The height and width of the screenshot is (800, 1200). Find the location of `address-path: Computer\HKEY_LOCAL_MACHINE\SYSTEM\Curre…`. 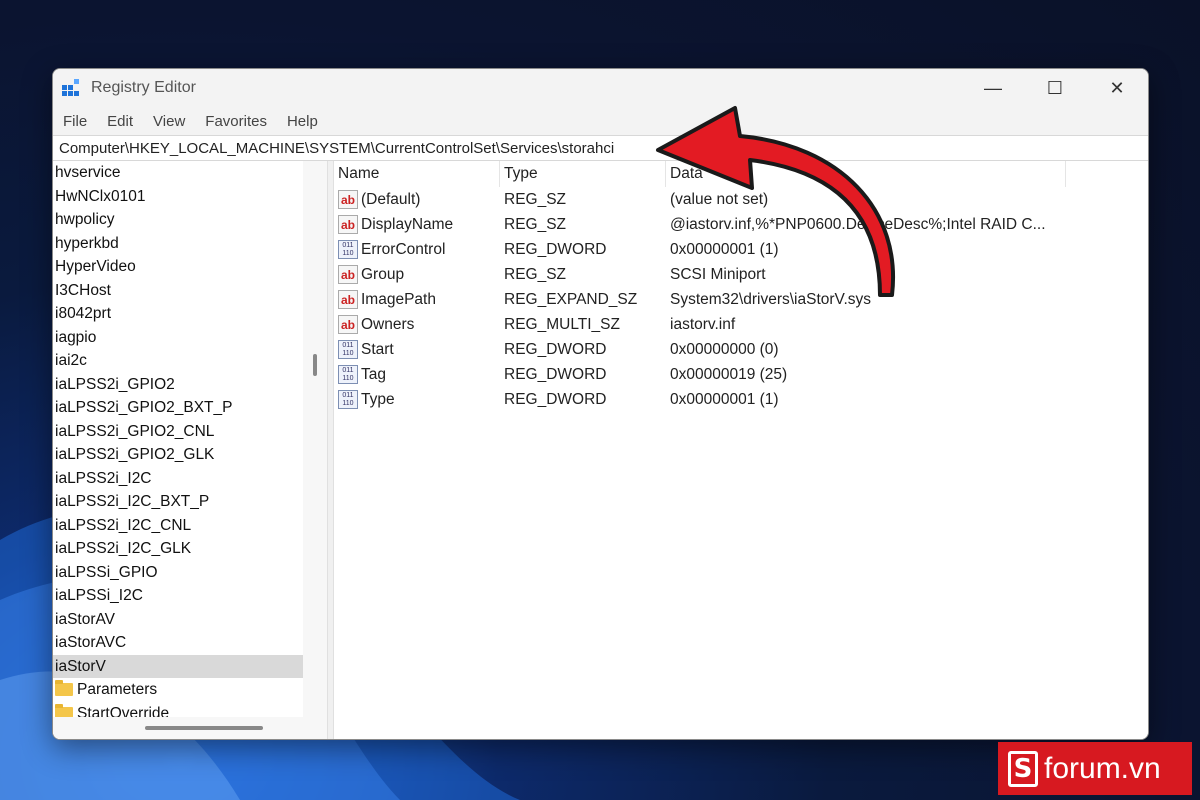

address-path: Computer\HKEY_LOCAL_MACHINE\SYSTEM\Curre… is located at coordinates (336, 148).